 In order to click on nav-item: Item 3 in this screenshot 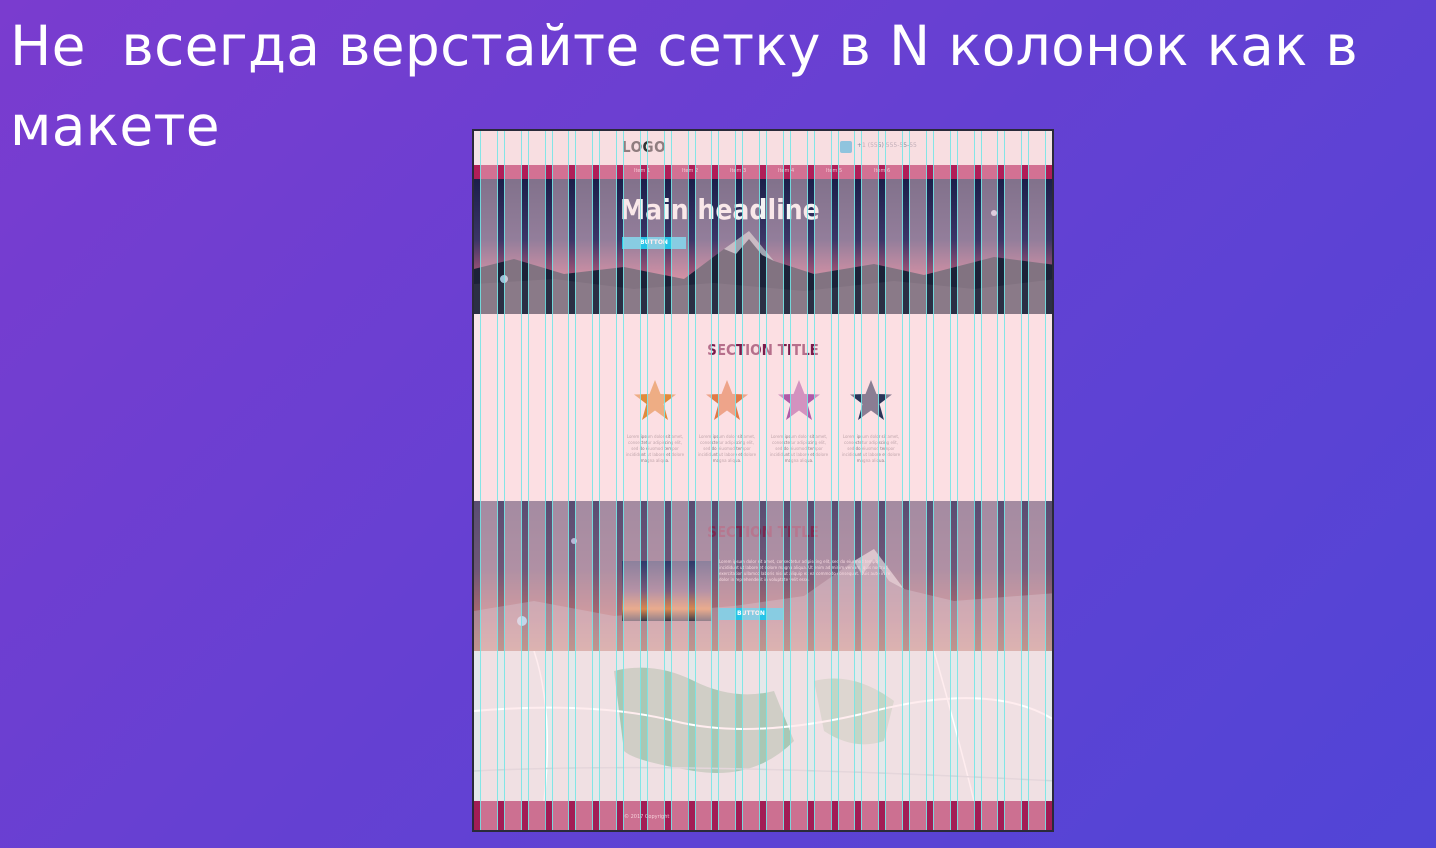, I will do `click(738, 171)`.